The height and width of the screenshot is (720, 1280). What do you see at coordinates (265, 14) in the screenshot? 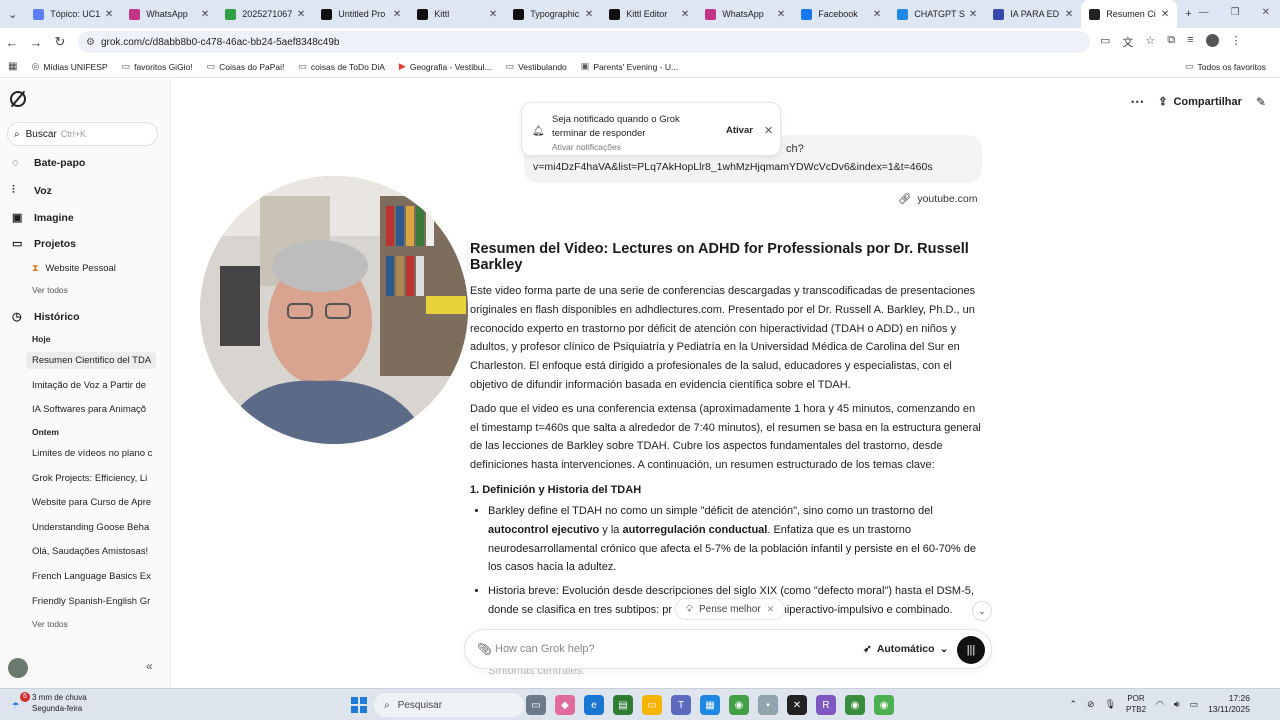
I see `tab-2: 2025271067 ✕` at bounding box center [265, 14].